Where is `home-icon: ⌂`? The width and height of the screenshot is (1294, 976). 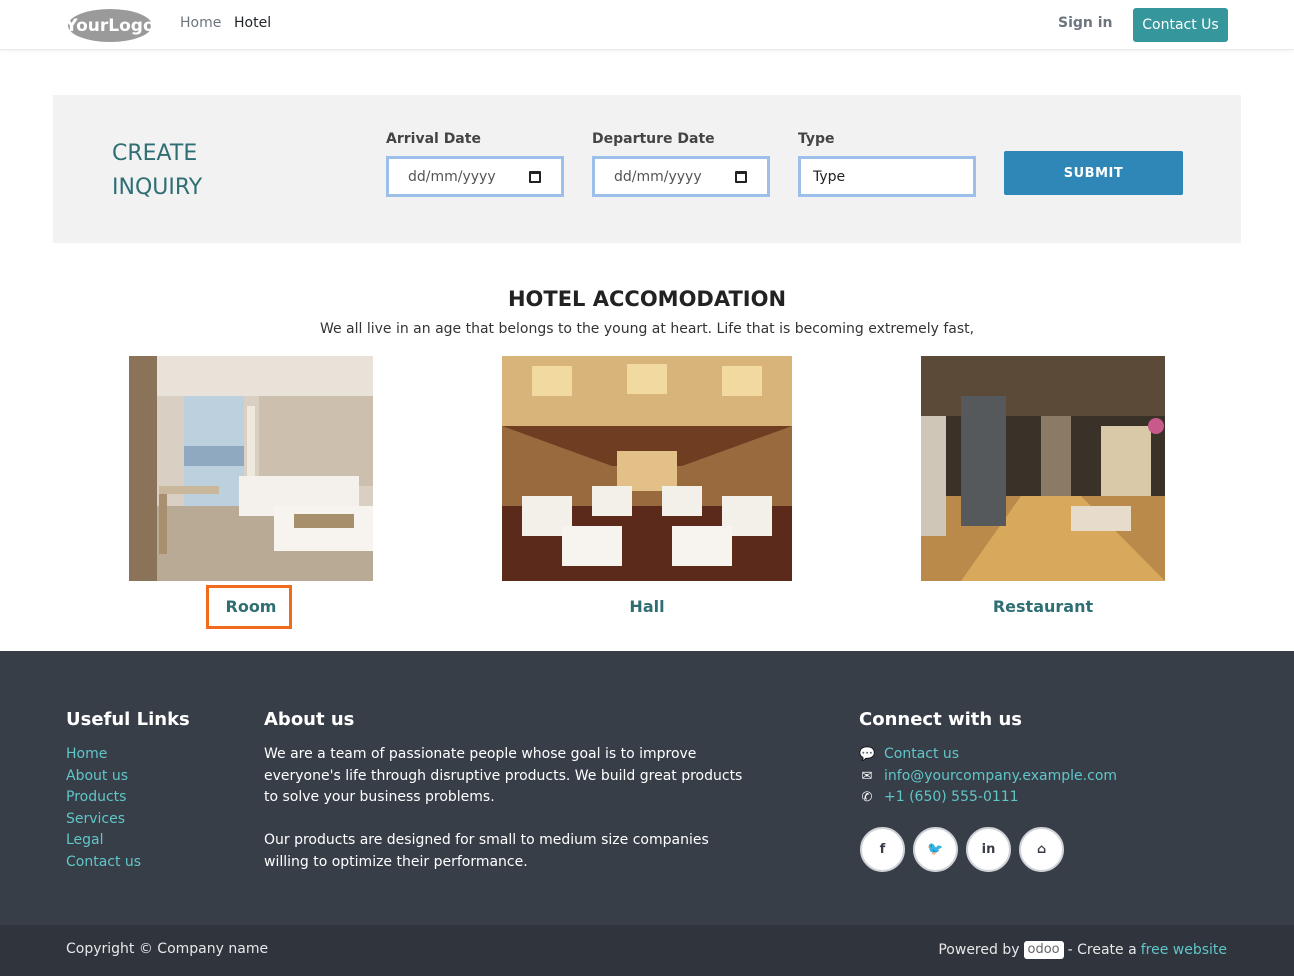 home-icon: ⌂ is located at coordinates (1041, 849).